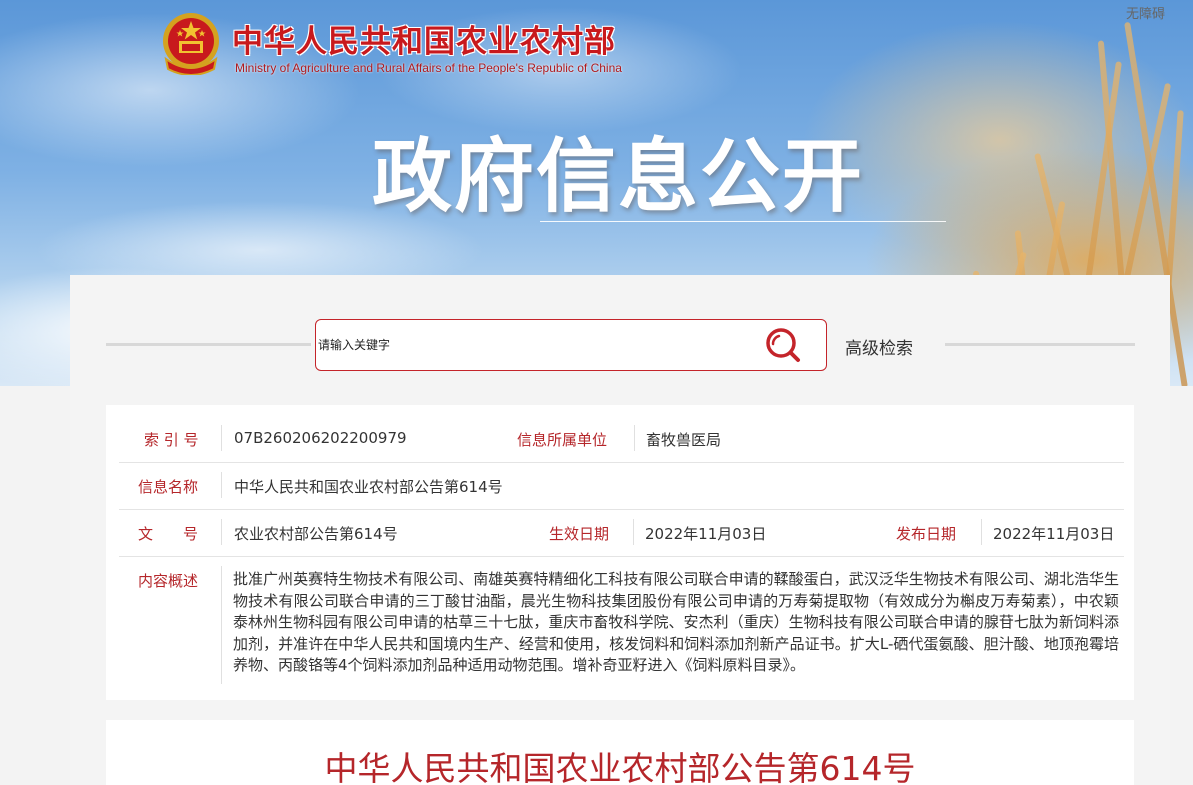 The image size is (1193, 785). Describe the element at coordinates (1054, 534) in the screenshot. I see `publish-date-value: 2022年11月03日` at that location.